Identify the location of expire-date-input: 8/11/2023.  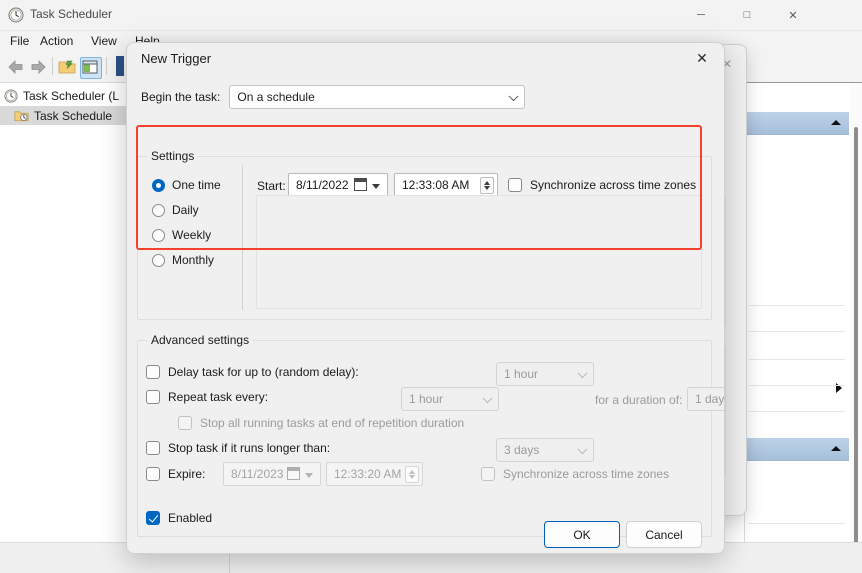
(272, 474).